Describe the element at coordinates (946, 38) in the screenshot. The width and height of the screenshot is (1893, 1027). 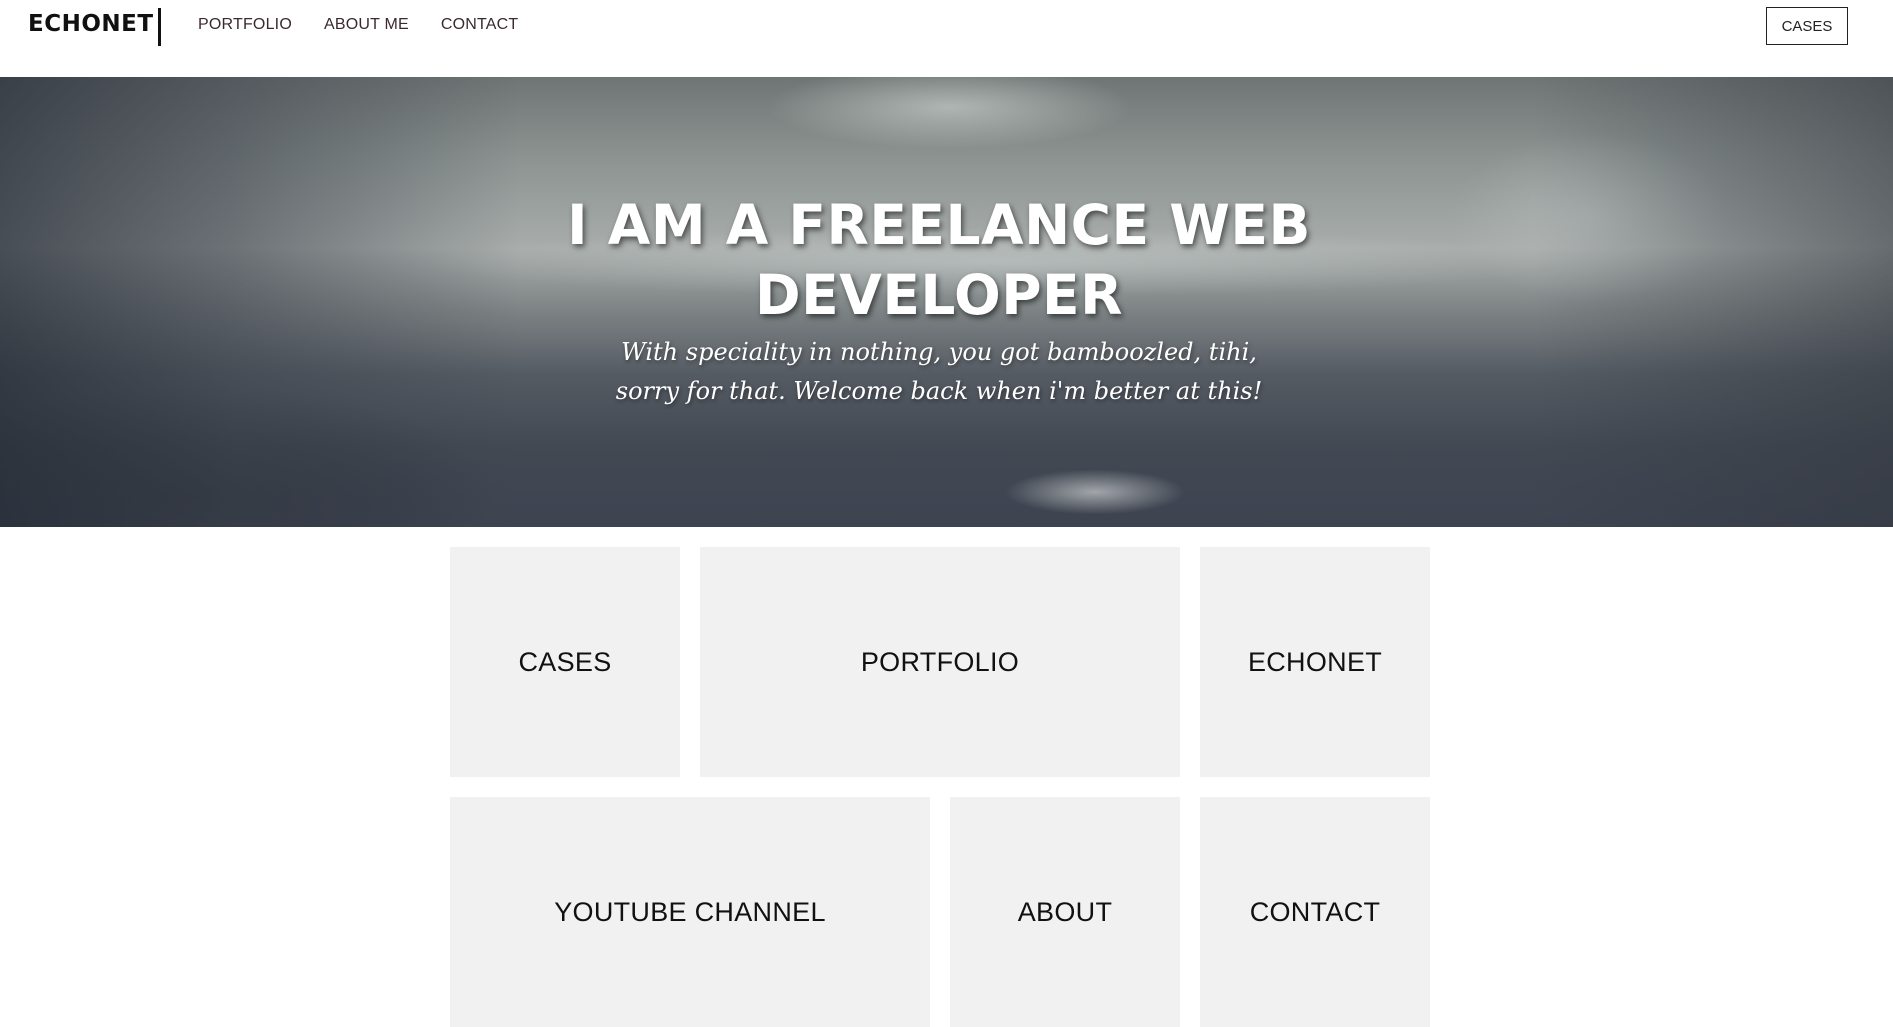
I see `site-header: ECHONET PORTFOLIO ABOUT ME CONTACT CASES` at that location.